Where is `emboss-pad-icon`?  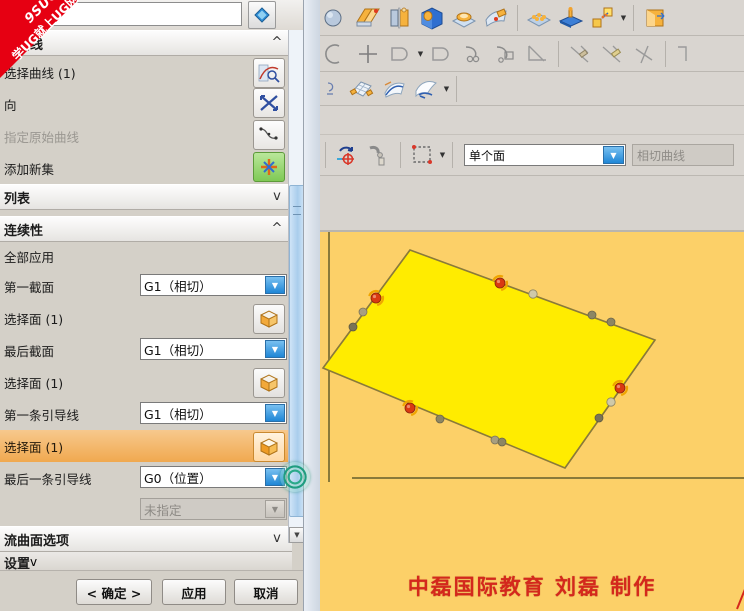 emboss-pad-icon is located at coordinates (464, 18).